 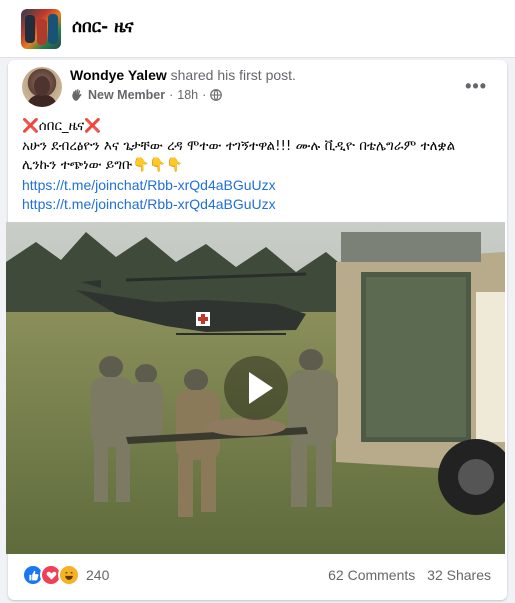 I want to click on engagement-counts: 62 Comments 32 Shares, so click(x=405, y=575).